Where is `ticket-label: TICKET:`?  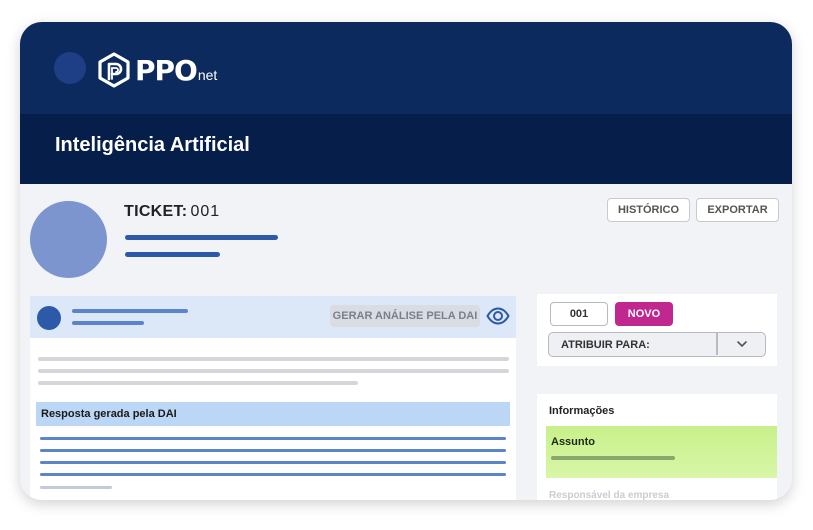
ticket-label: TICKET: is located at coordinates (156, 211).